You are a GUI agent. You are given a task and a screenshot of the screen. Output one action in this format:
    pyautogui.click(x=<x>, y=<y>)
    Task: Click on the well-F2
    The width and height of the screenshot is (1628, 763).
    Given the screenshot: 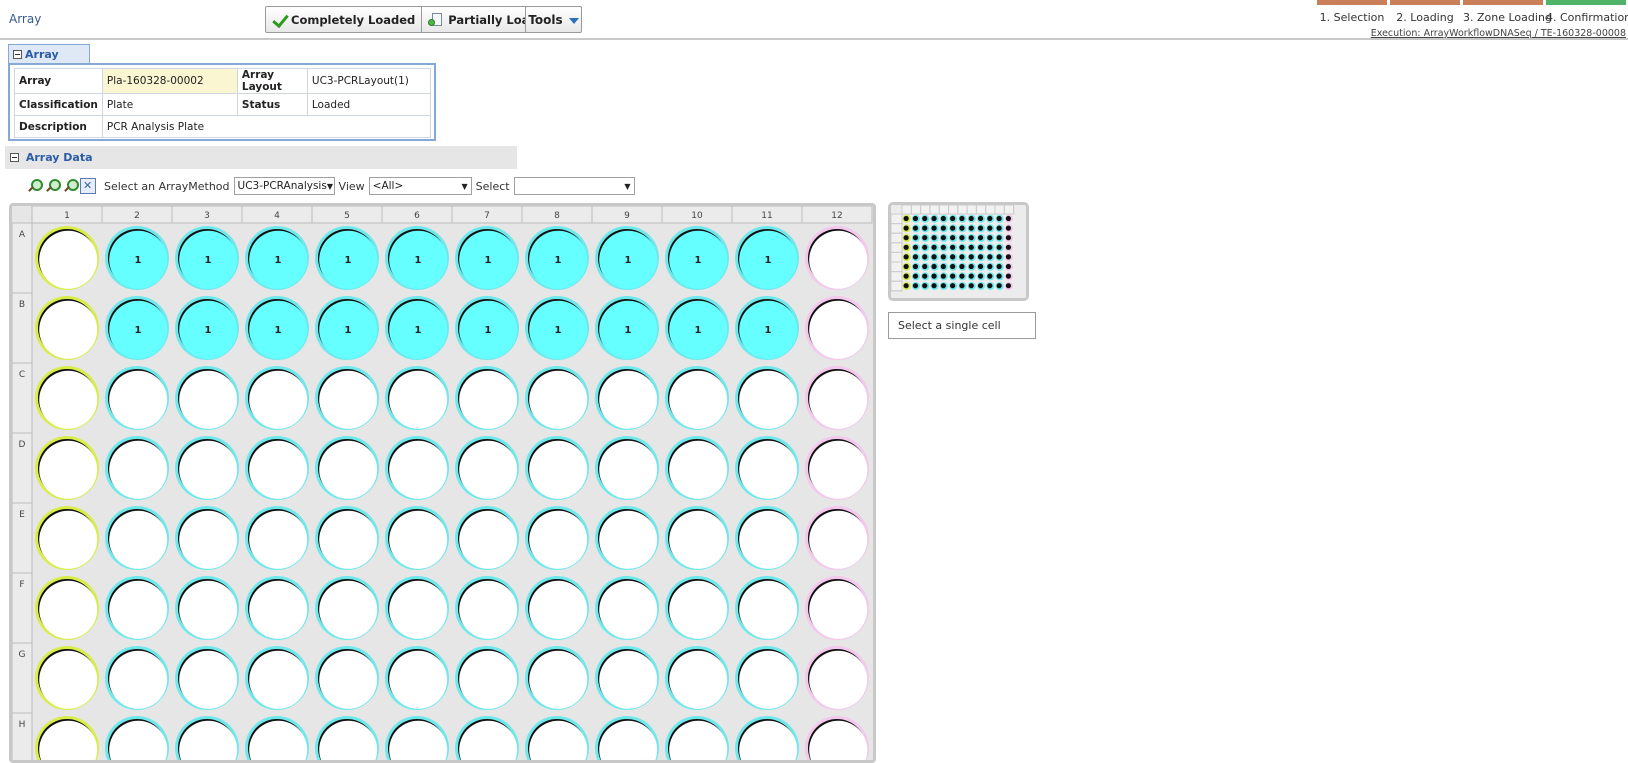 What is the action you would take?
    pyautogui.click(x=137, y=608)
    